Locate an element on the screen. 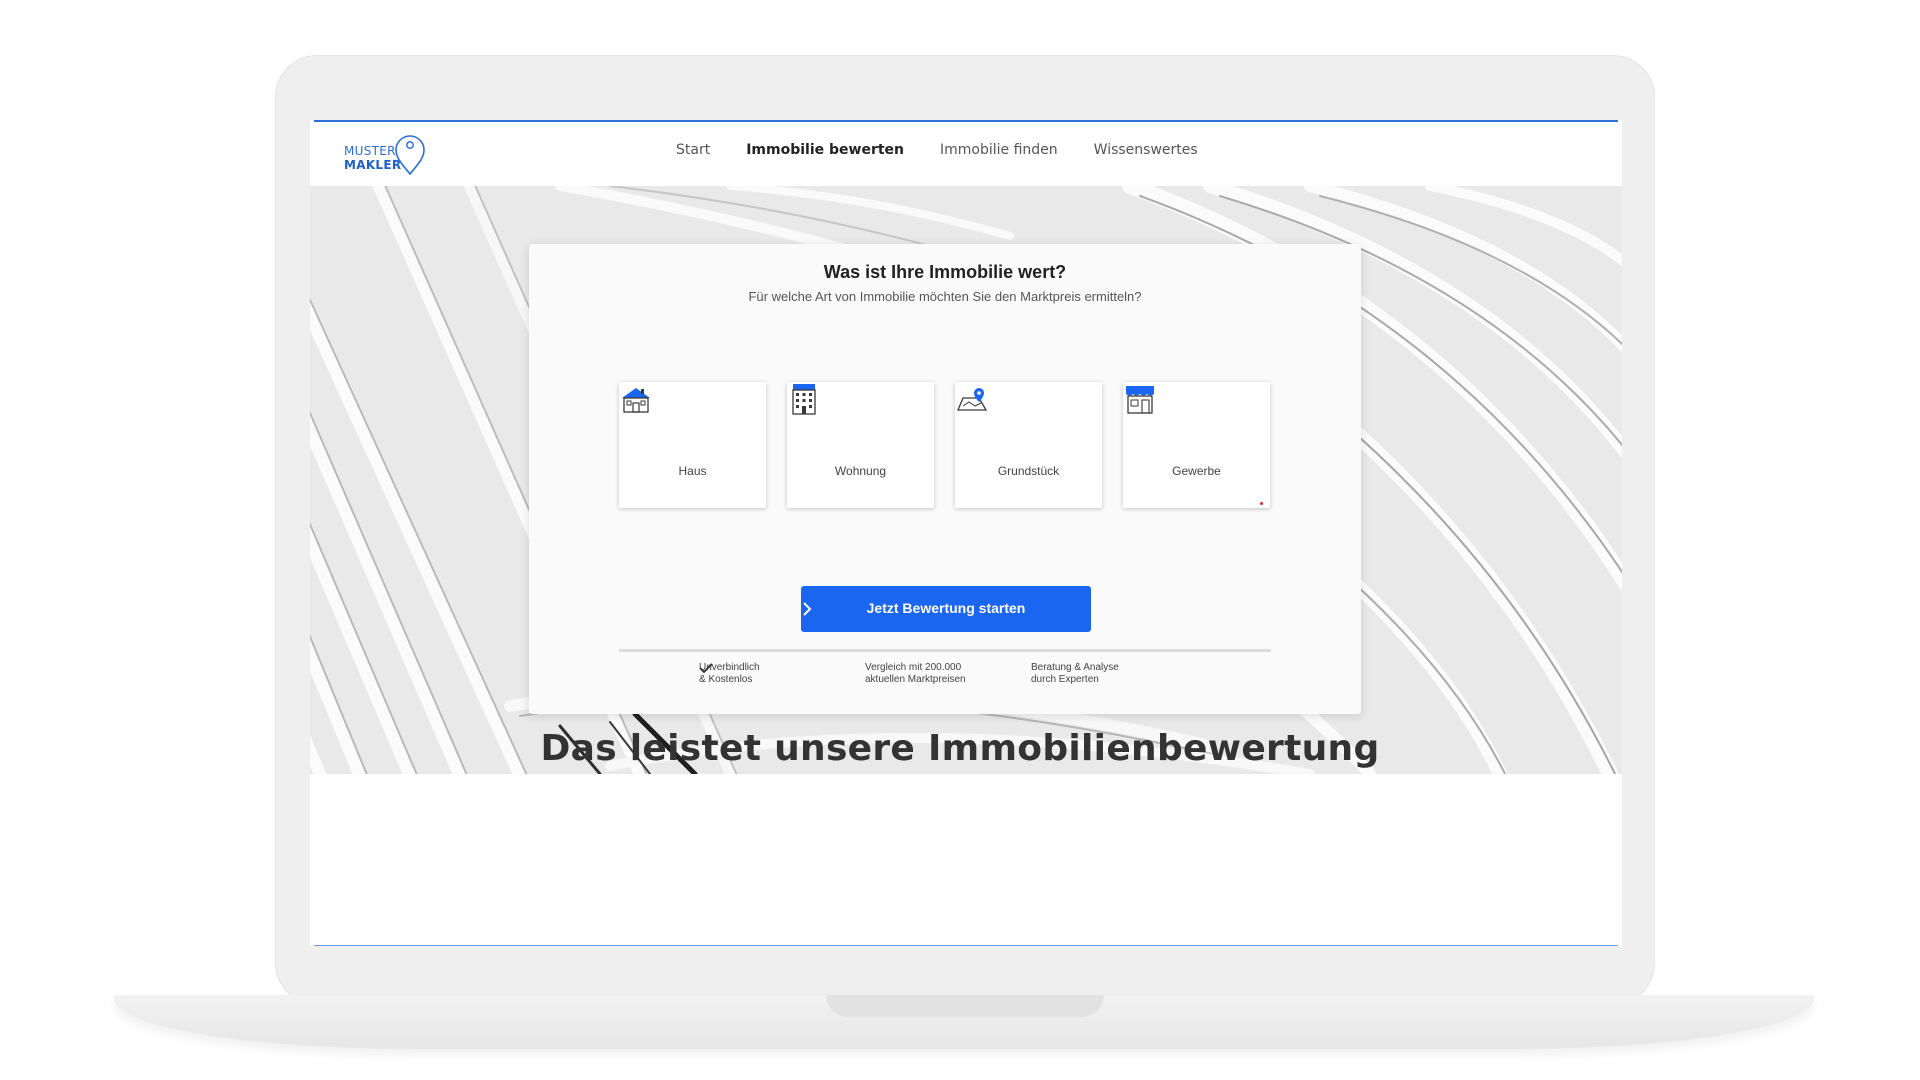  nav-link-immobilie-finden: Immobilie finden is located at coordinates (999, 150).